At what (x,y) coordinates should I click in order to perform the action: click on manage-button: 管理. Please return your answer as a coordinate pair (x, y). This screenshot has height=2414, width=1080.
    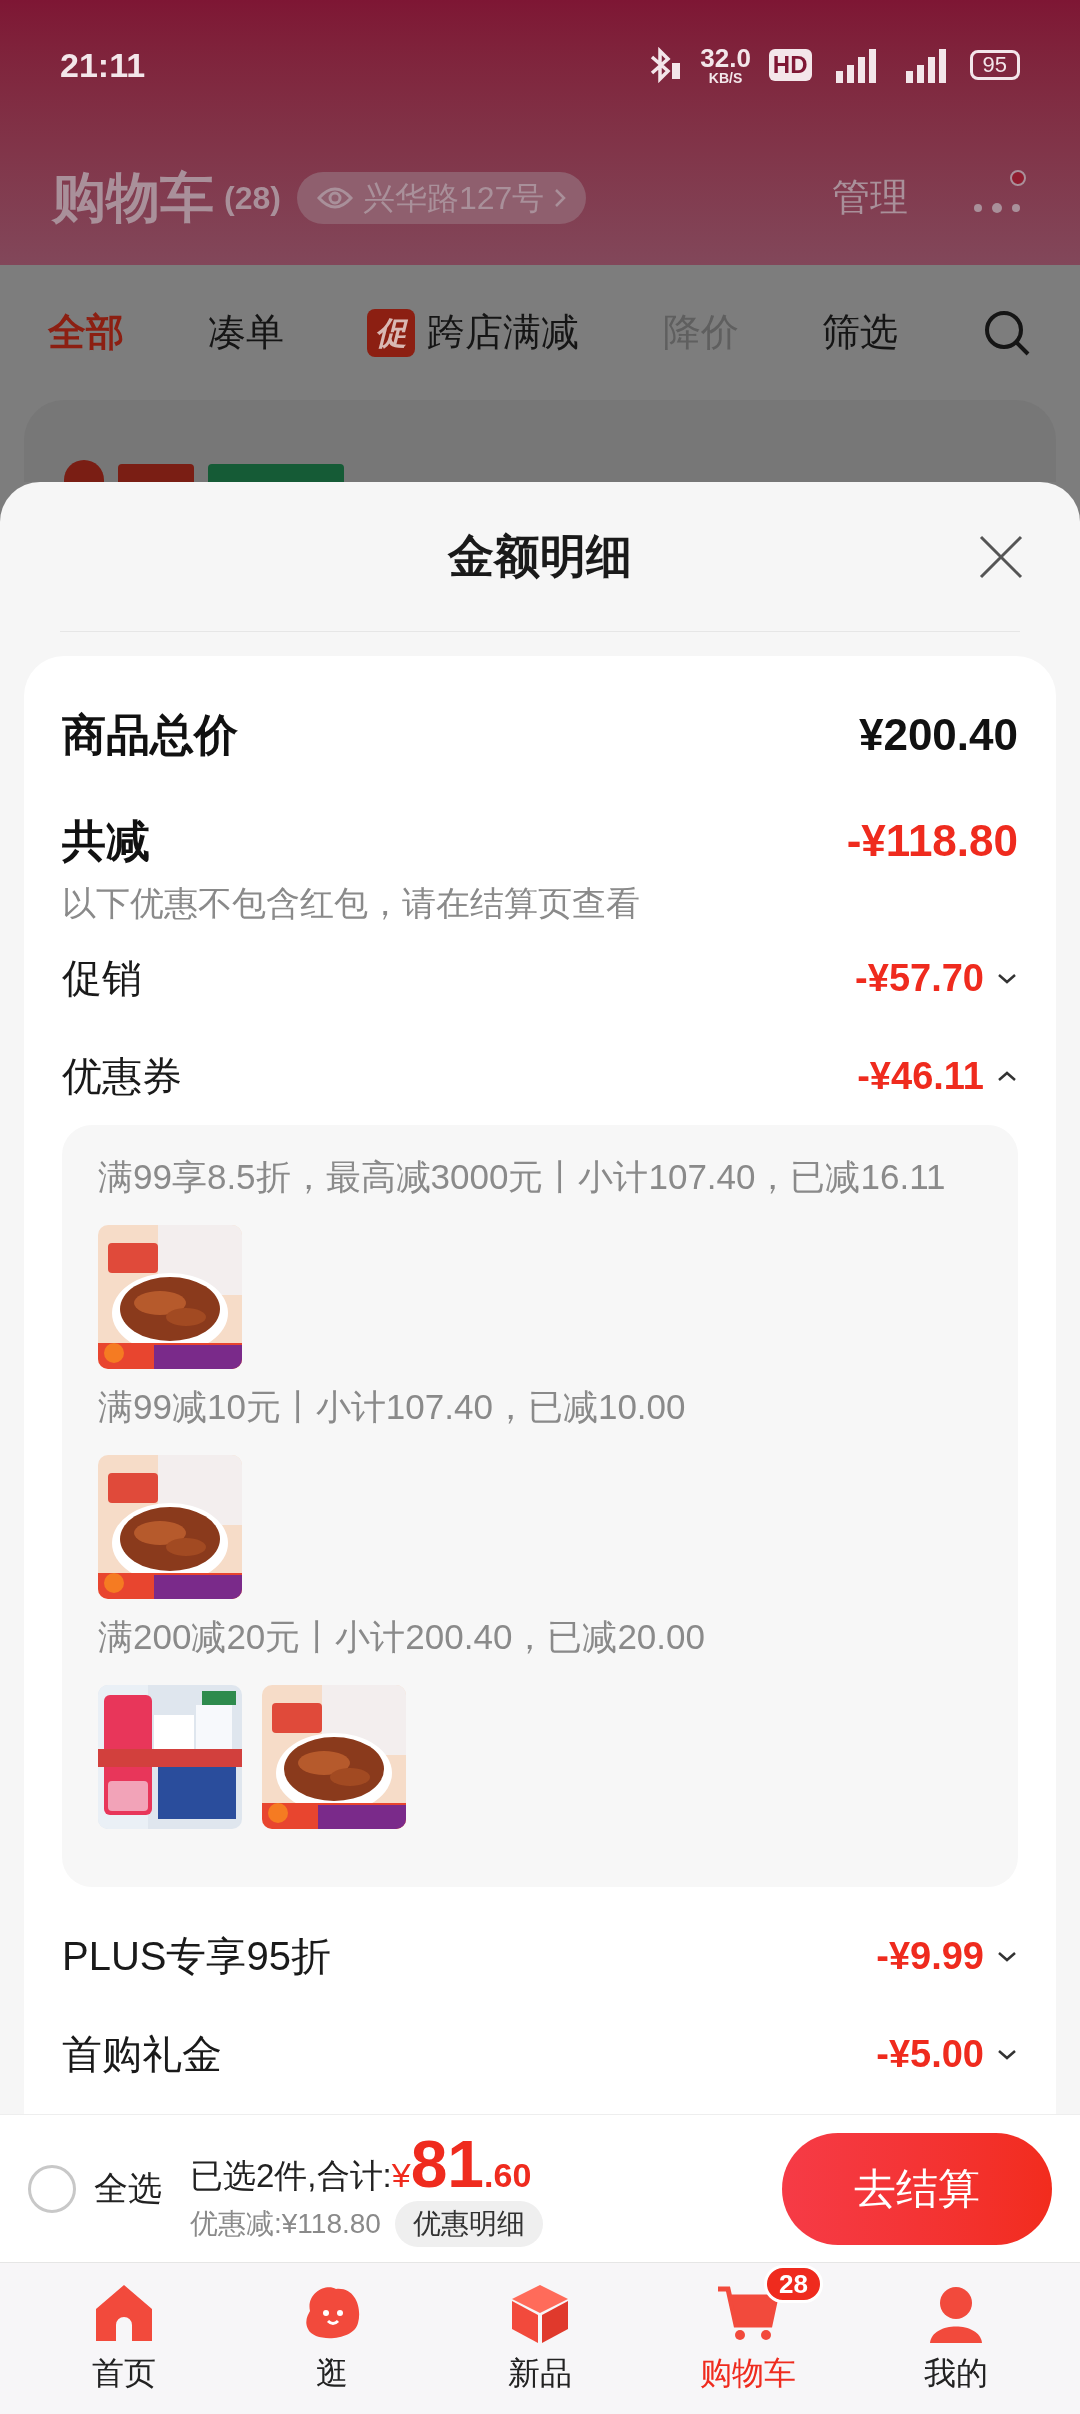
    Looking at the image, I should click on (870, 197).